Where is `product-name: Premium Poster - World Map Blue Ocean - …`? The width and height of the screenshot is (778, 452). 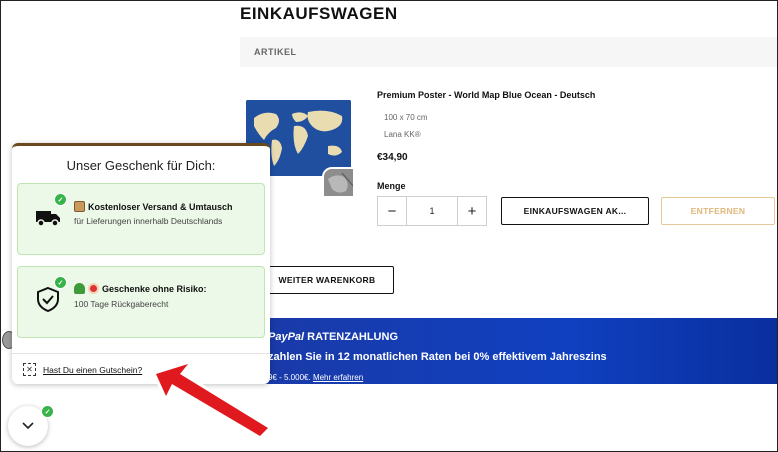
product-name: Premium Poster - World Map Blue Ocean - … is located at coordinates (486, 95).